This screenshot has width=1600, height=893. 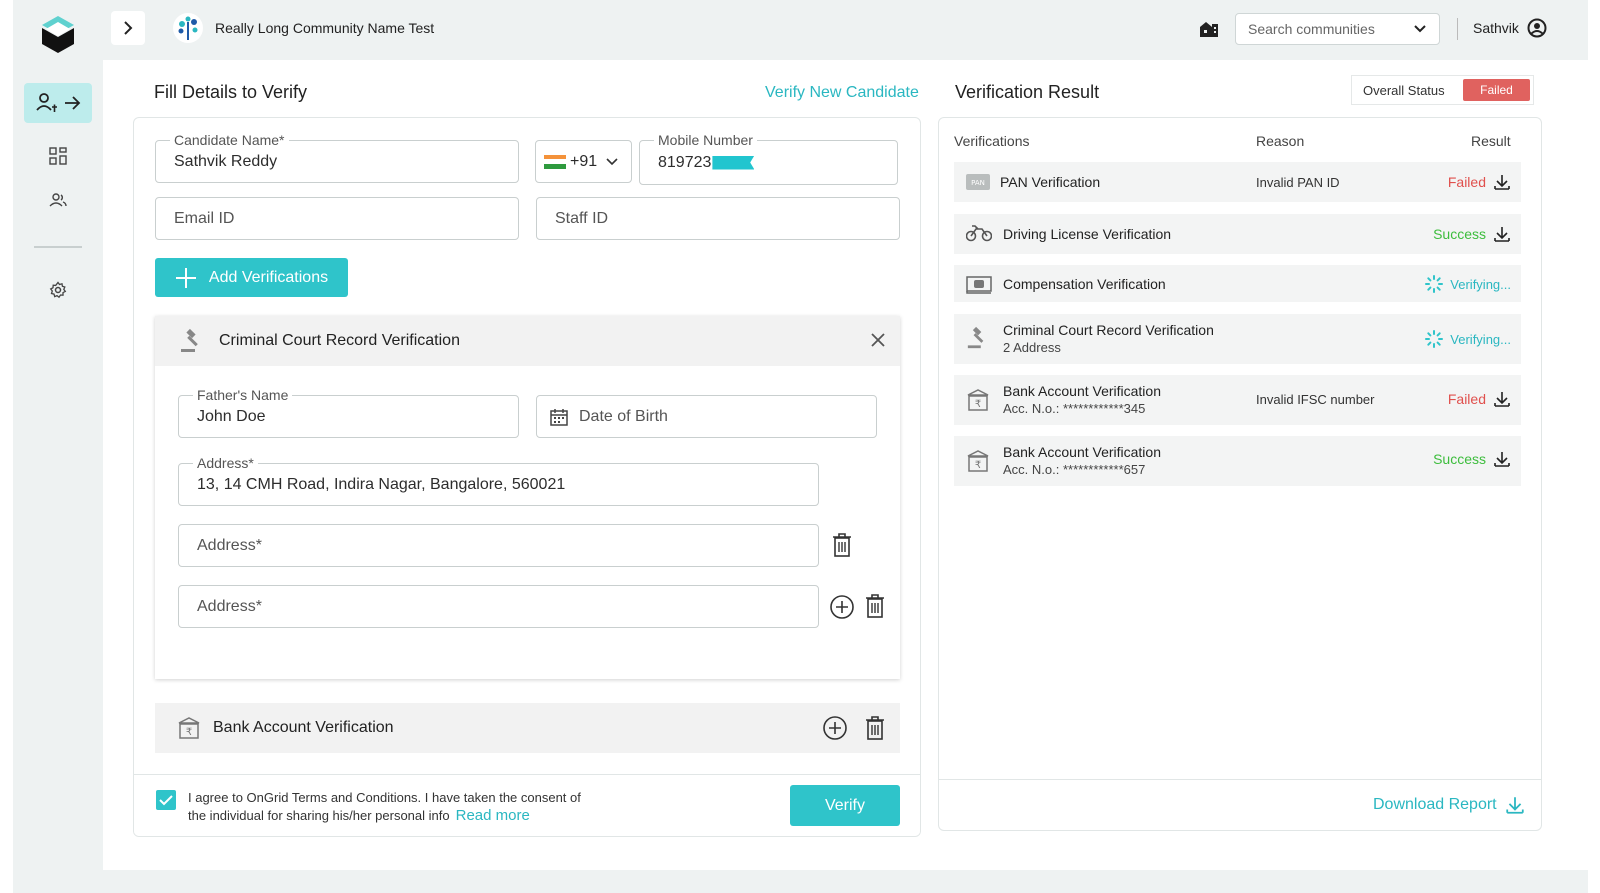 I want to click on chevron-right-icon, so click(x=128, y=28).